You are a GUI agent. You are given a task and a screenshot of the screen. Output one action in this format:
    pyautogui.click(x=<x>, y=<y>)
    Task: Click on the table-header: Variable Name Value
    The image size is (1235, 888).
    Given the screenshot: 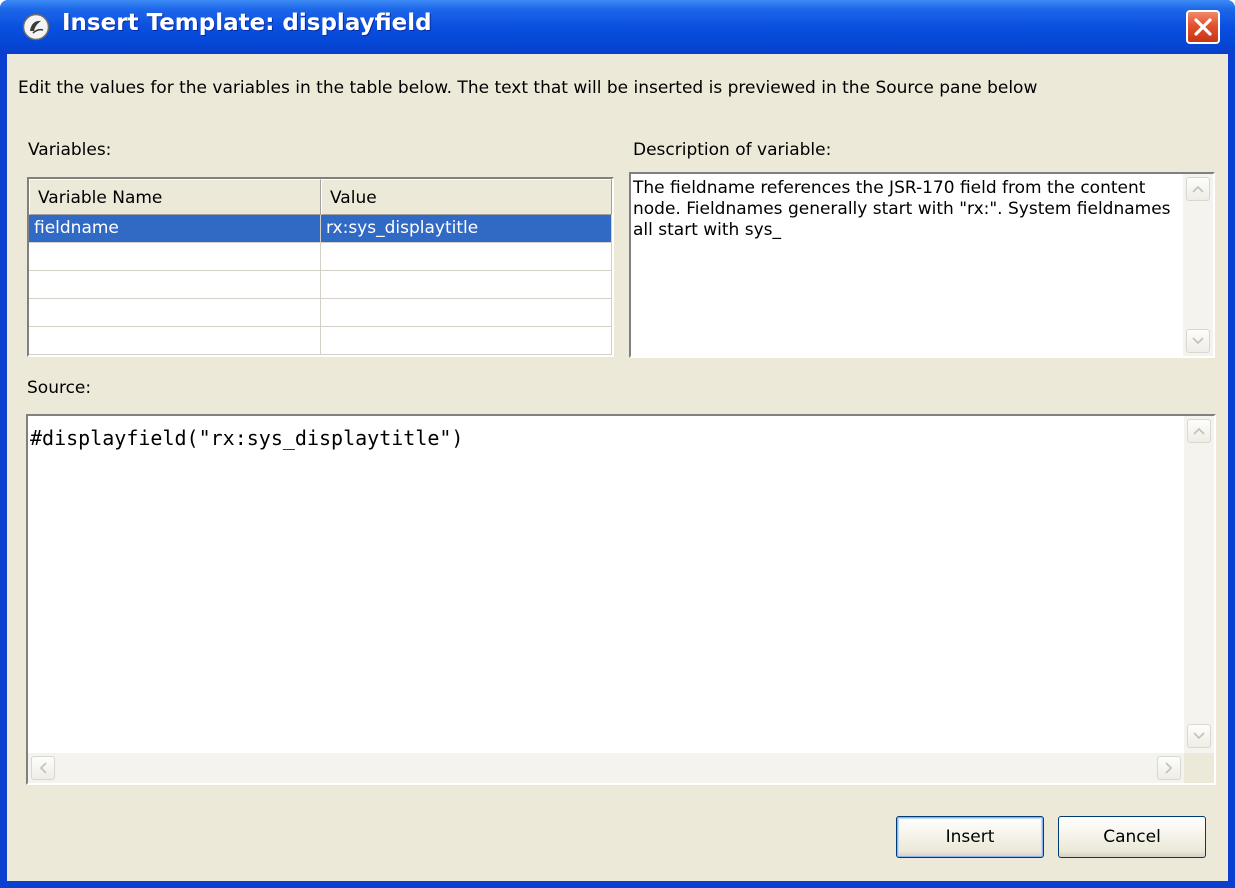 What is the action you would take?
    pyautogui.click(x=320, y=197)
    